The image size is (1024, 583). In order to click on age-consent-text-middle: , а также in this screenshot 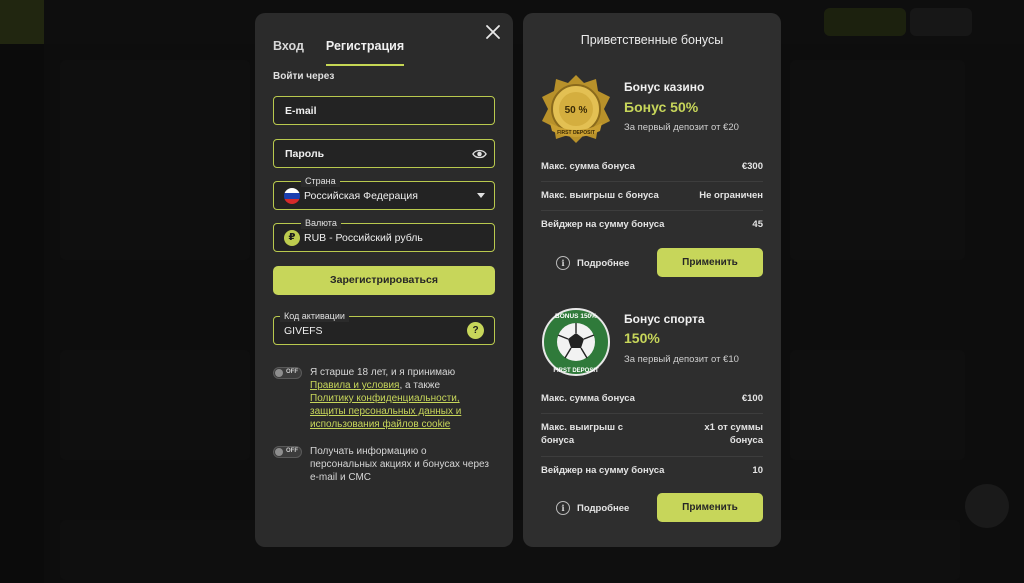, I will do `click(420, 385)`.